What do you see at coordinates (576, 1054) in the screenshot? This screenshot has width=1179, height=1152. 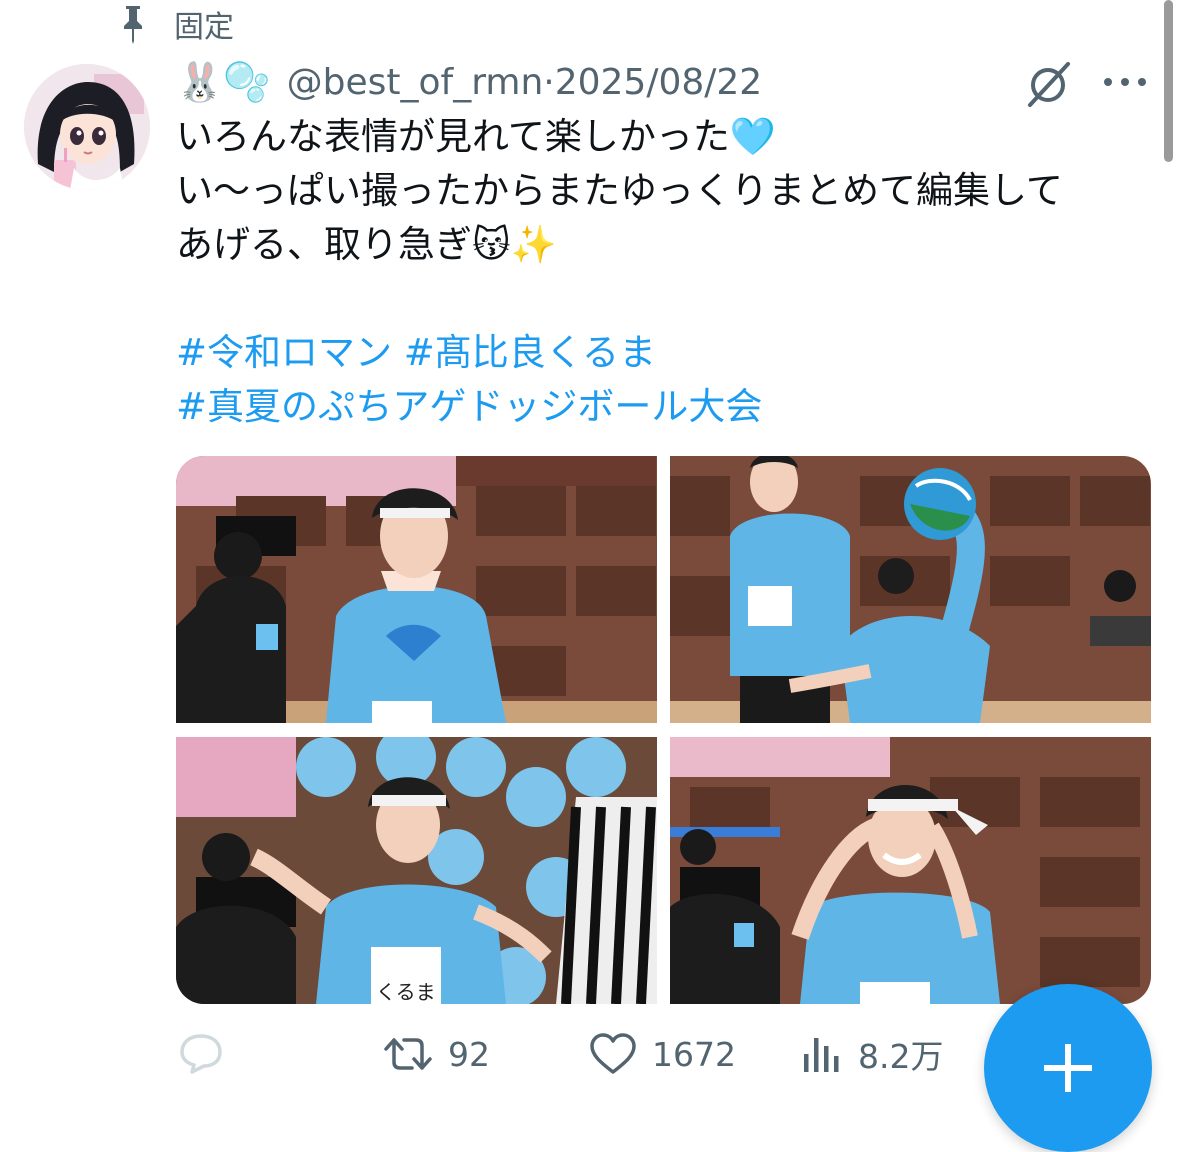 I see `tweet-actions: 92 1672 8.2万` at bounding box center [576, 1054].